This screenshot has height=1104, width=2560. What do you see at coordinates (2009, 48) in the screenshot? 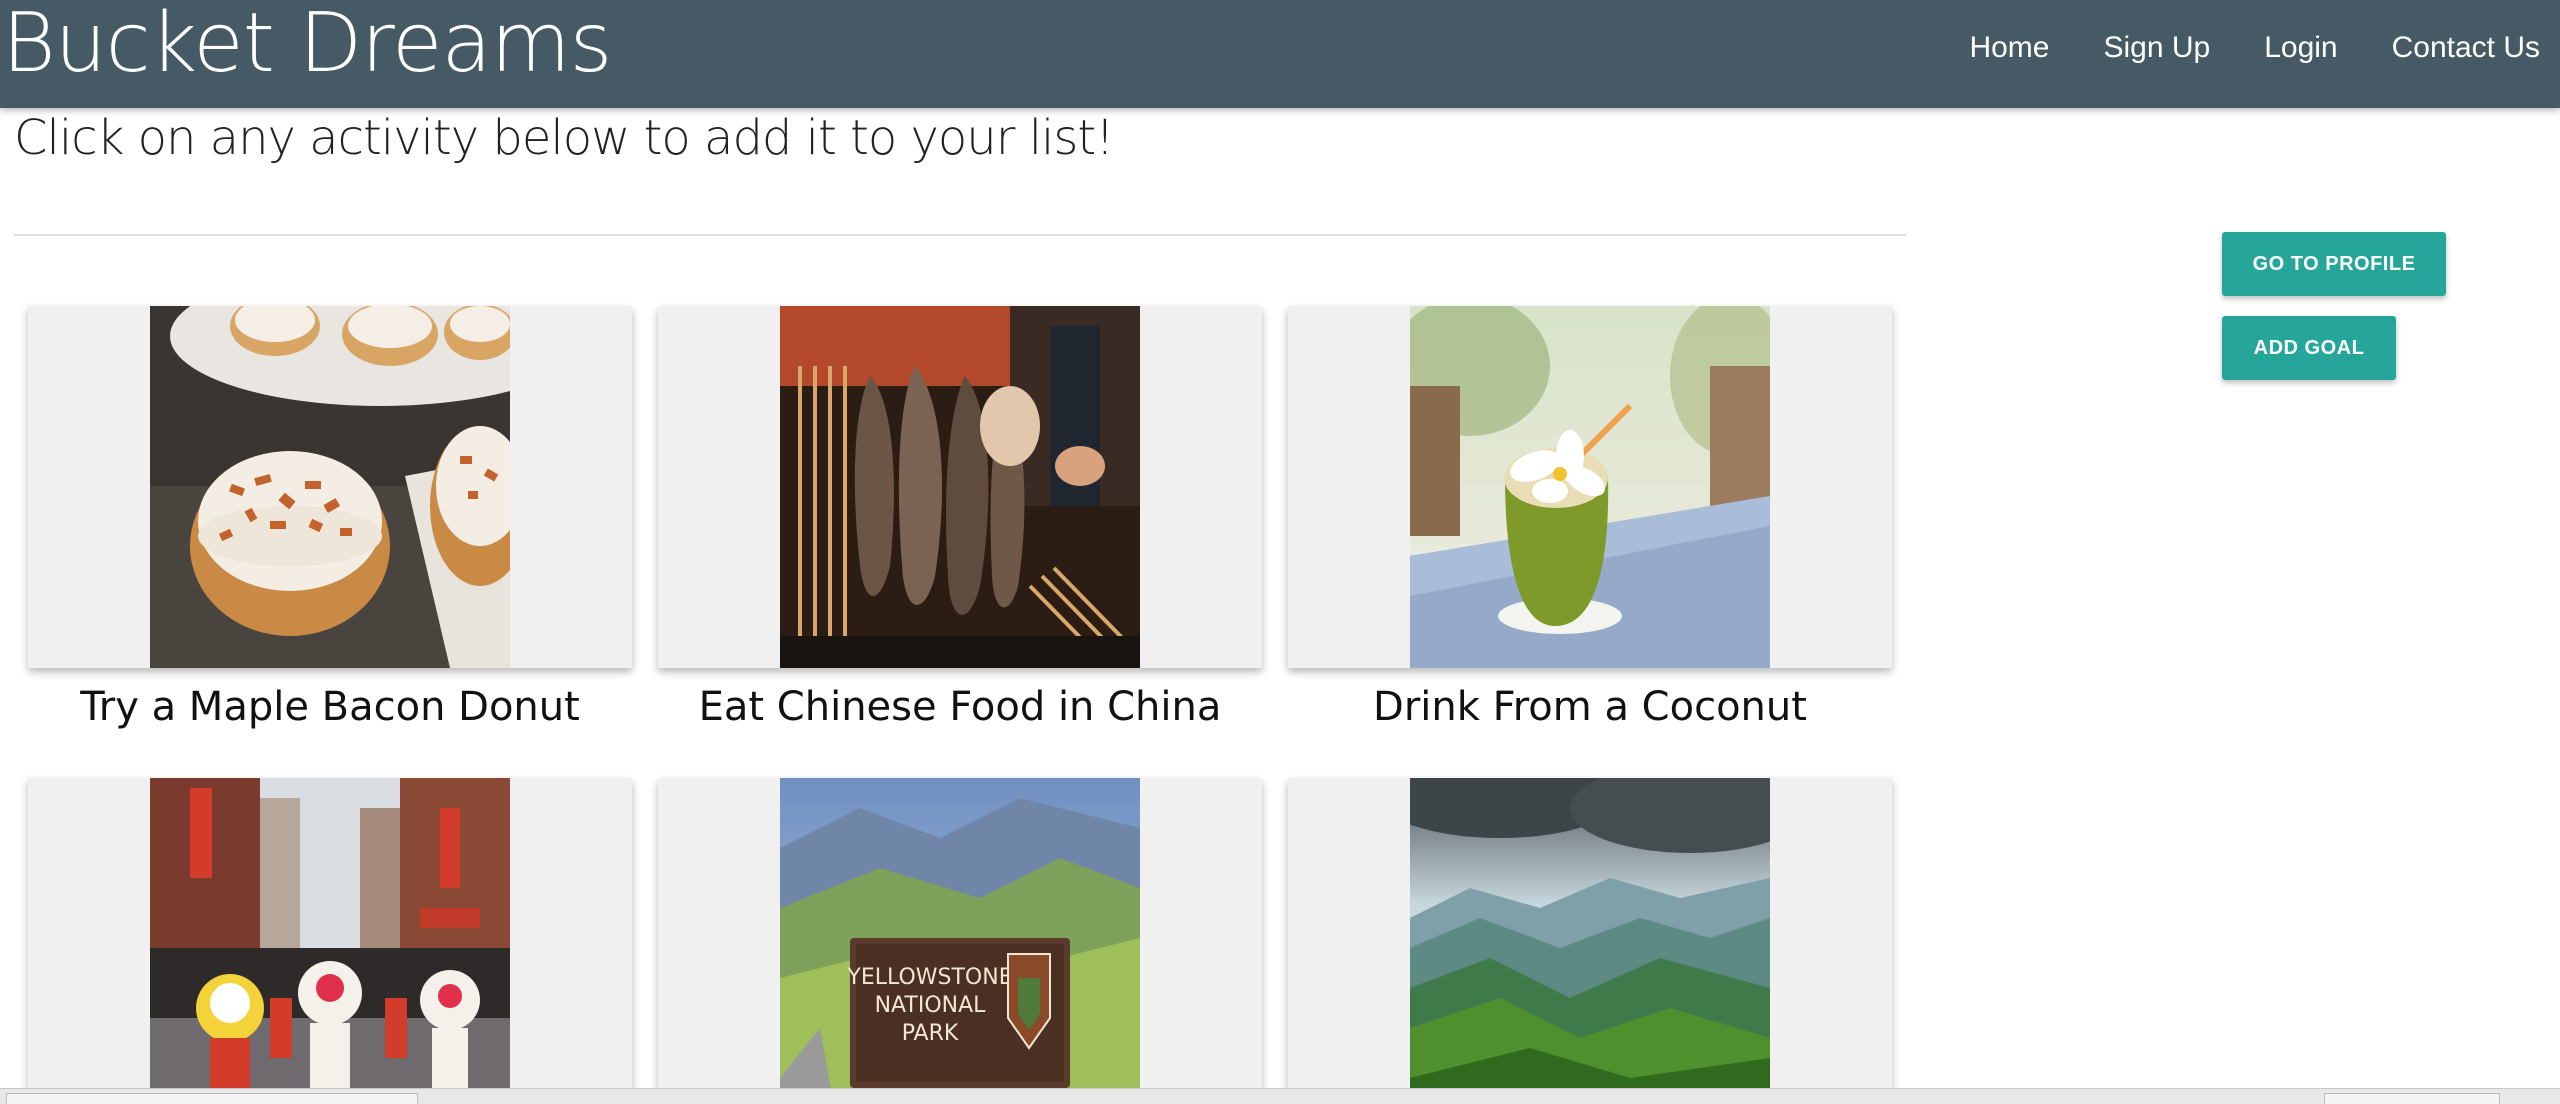
I see `nav-link-home: Home` at bounding box center [2009, 48].